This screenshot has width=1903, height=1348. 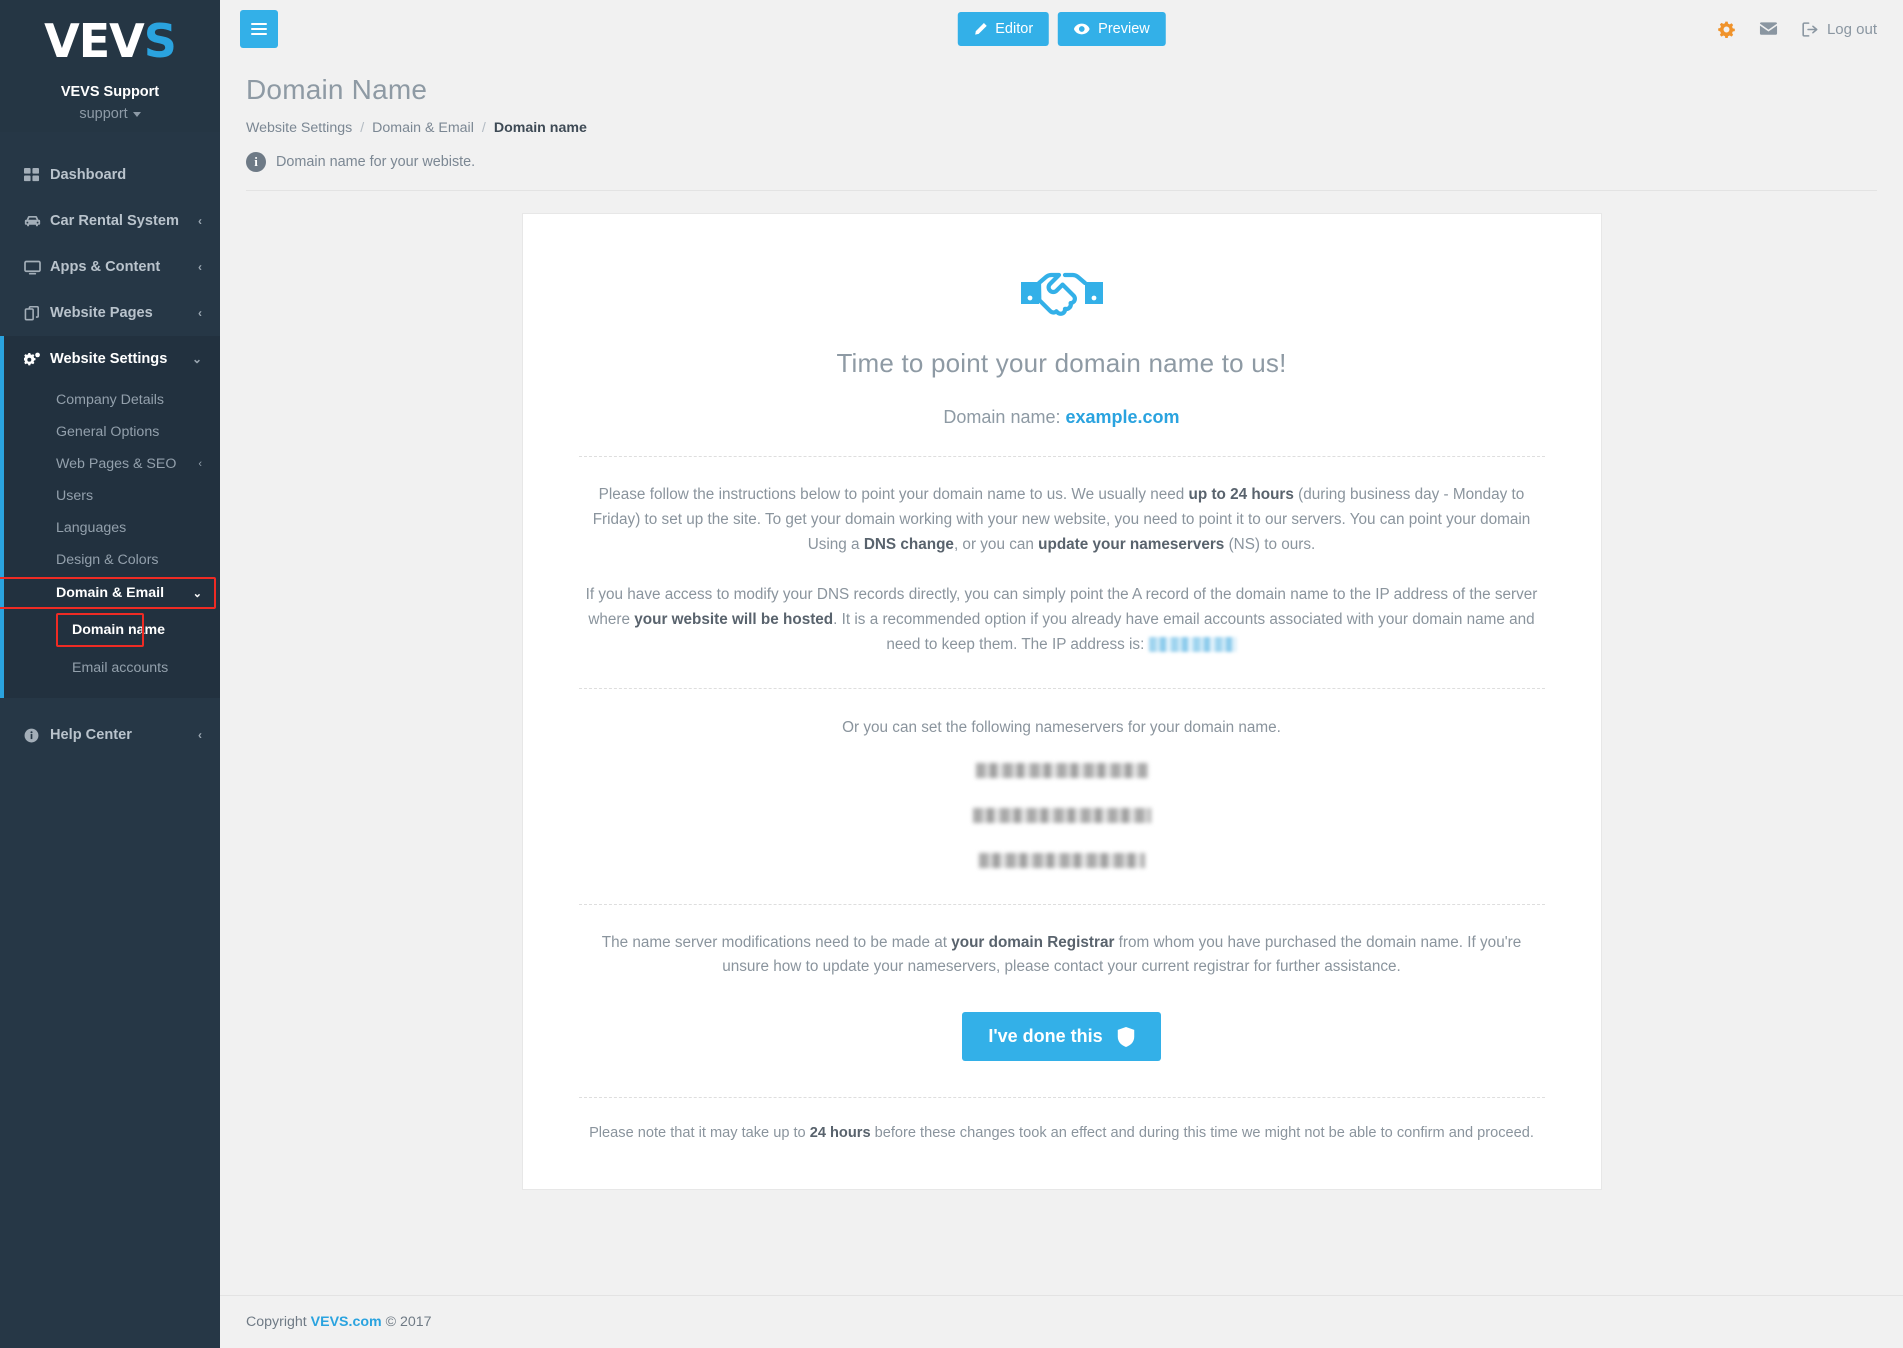 I want to click on sidebar-item-company-details: Company Details, so click(x=110, y=400).